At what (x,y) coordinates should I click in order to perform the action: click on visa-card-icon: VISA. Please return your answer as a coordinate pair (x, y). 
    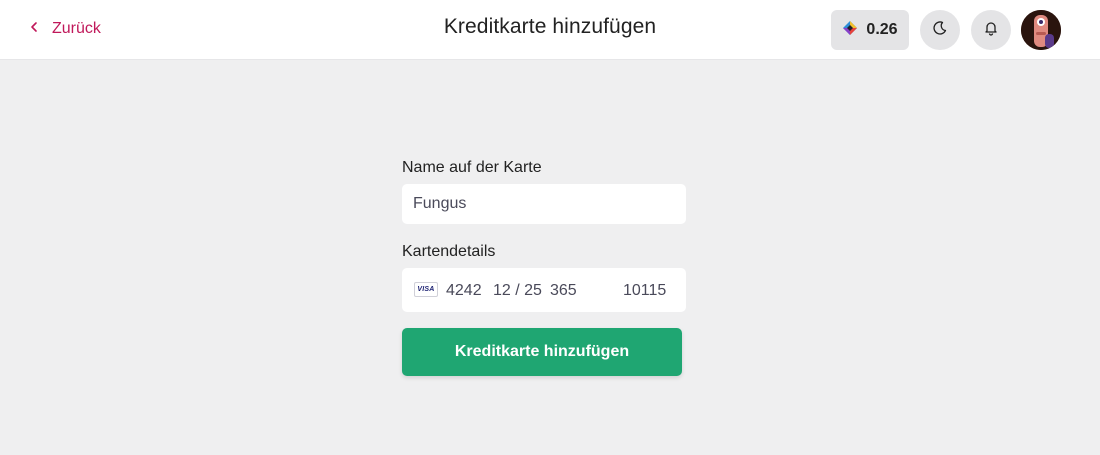
    Looking at the image, I should click on (426, 289).